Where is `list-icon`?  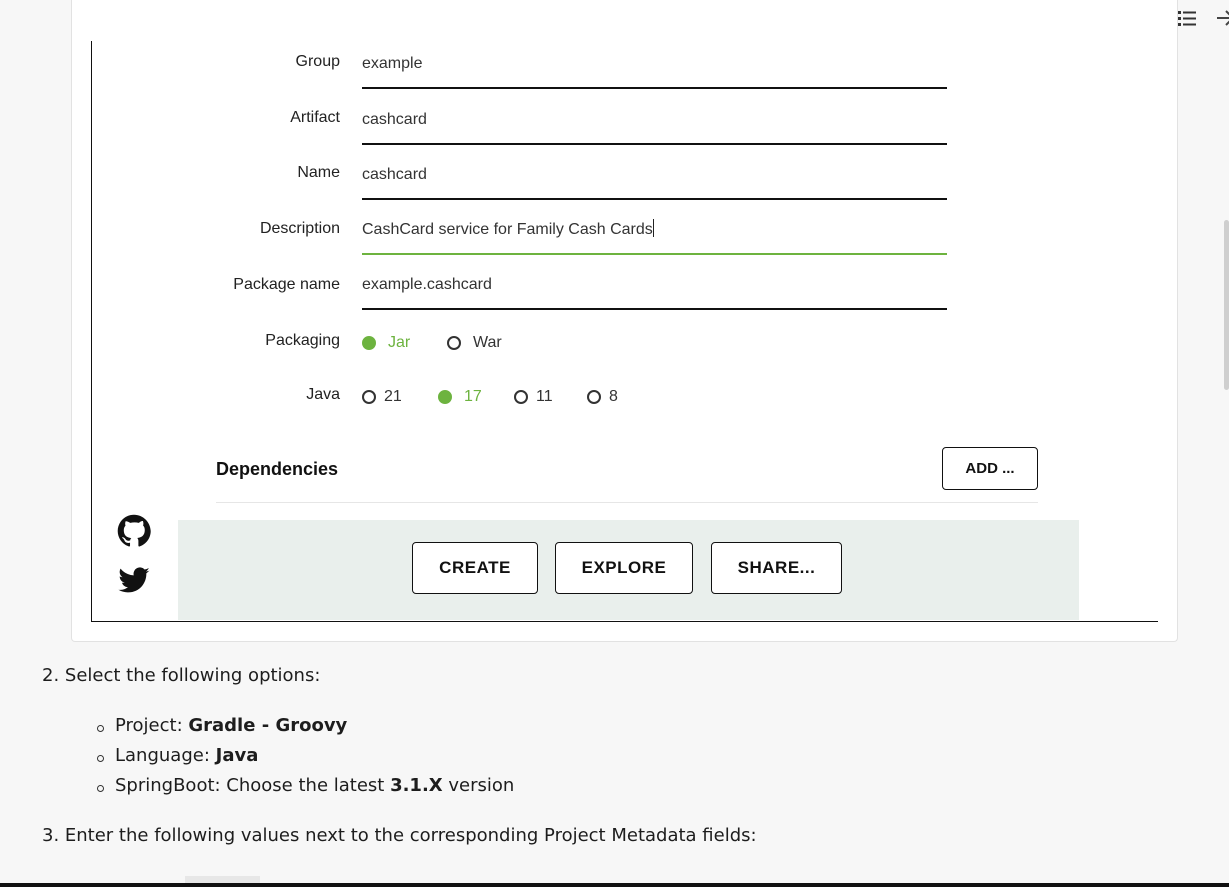 list-icon is located at coordinates (1187, 18).